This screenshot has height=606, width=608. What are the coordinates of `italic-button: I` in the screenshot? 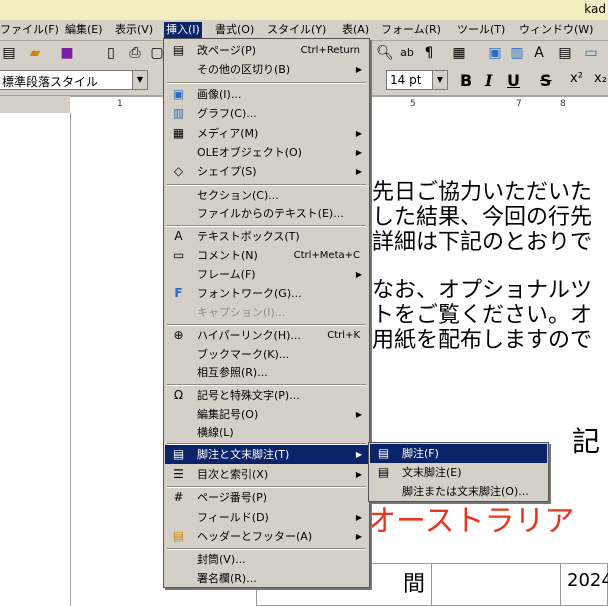 It's located at (488, 80).